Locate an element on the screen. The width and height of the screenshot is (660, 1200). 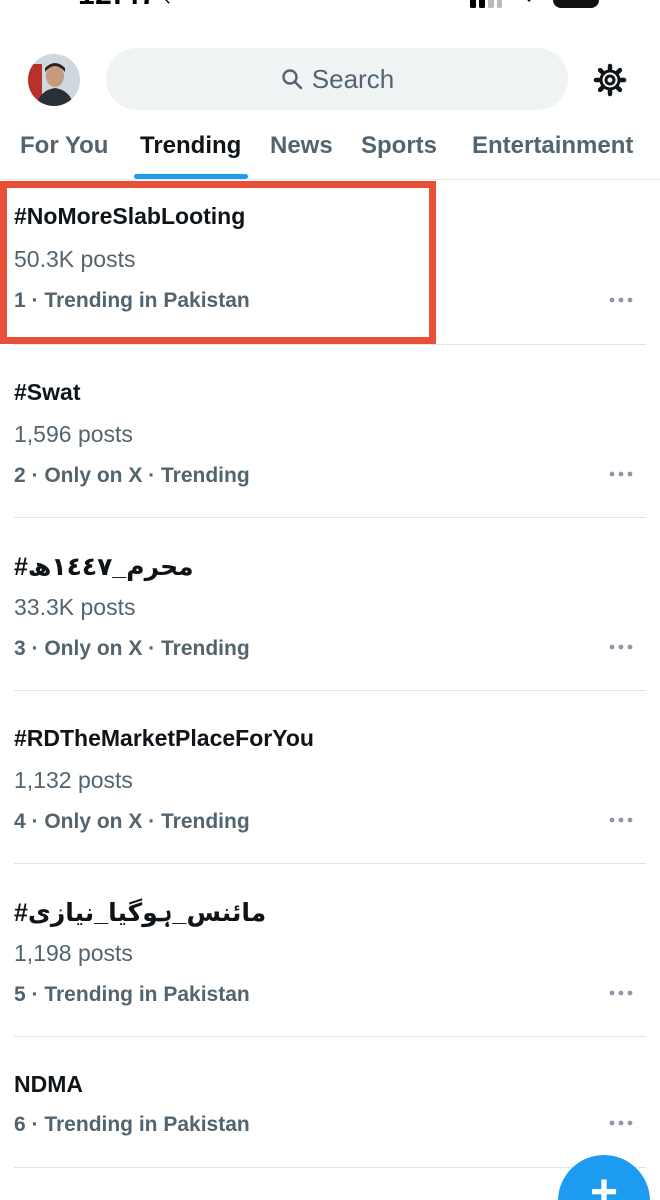
bell-muted-icon is located at coordinates (167, 2).